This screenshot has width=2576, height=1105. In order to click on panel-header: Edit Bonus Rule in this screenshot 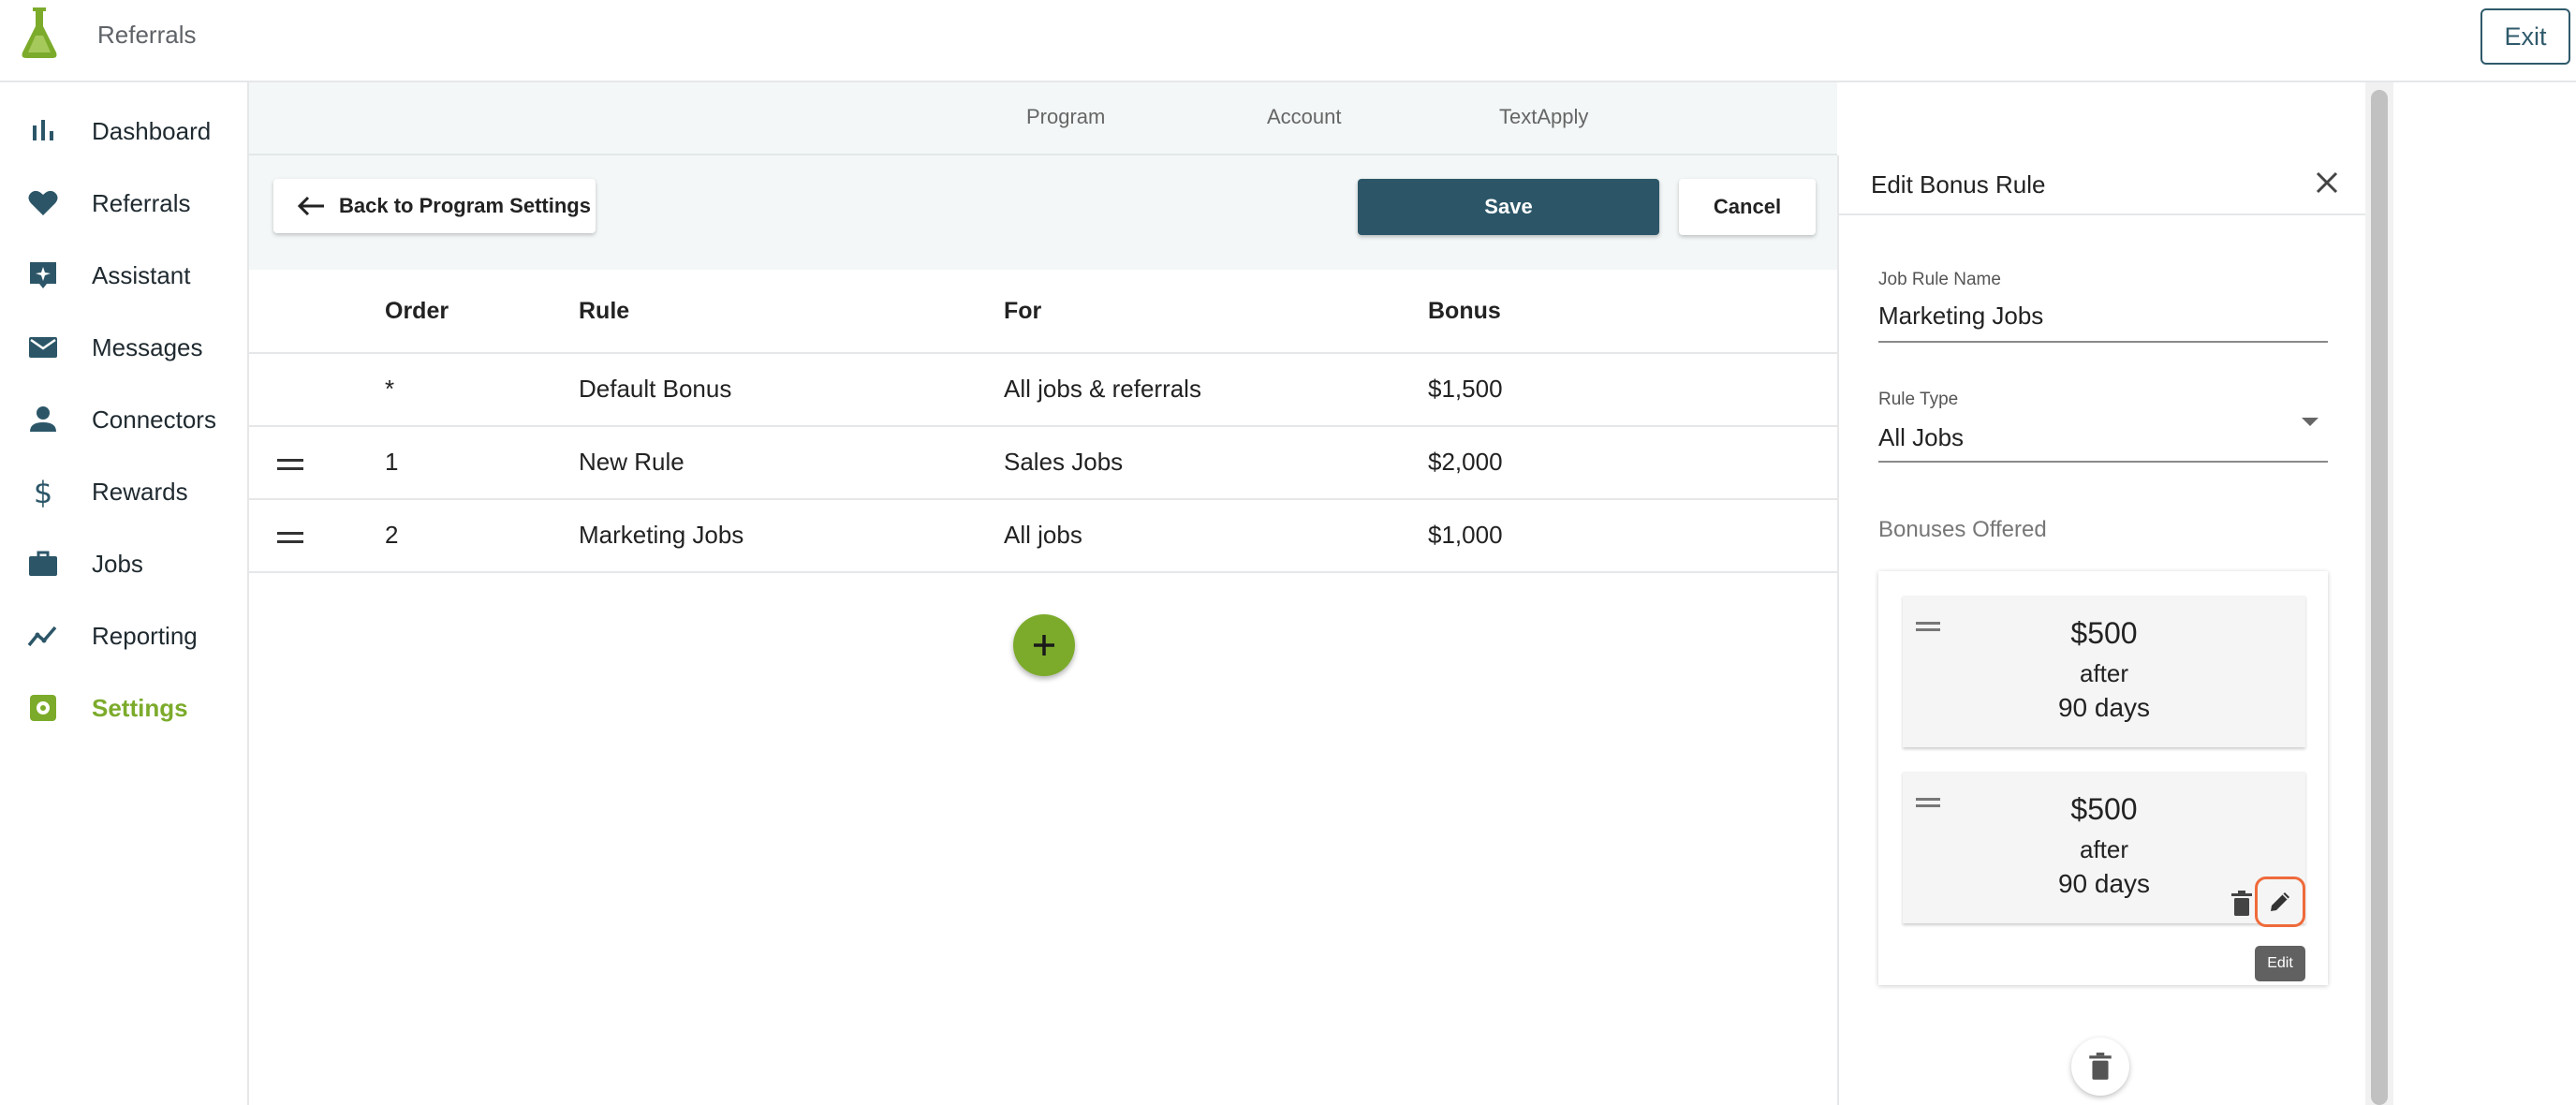, I will do `click(2102, 185)`.